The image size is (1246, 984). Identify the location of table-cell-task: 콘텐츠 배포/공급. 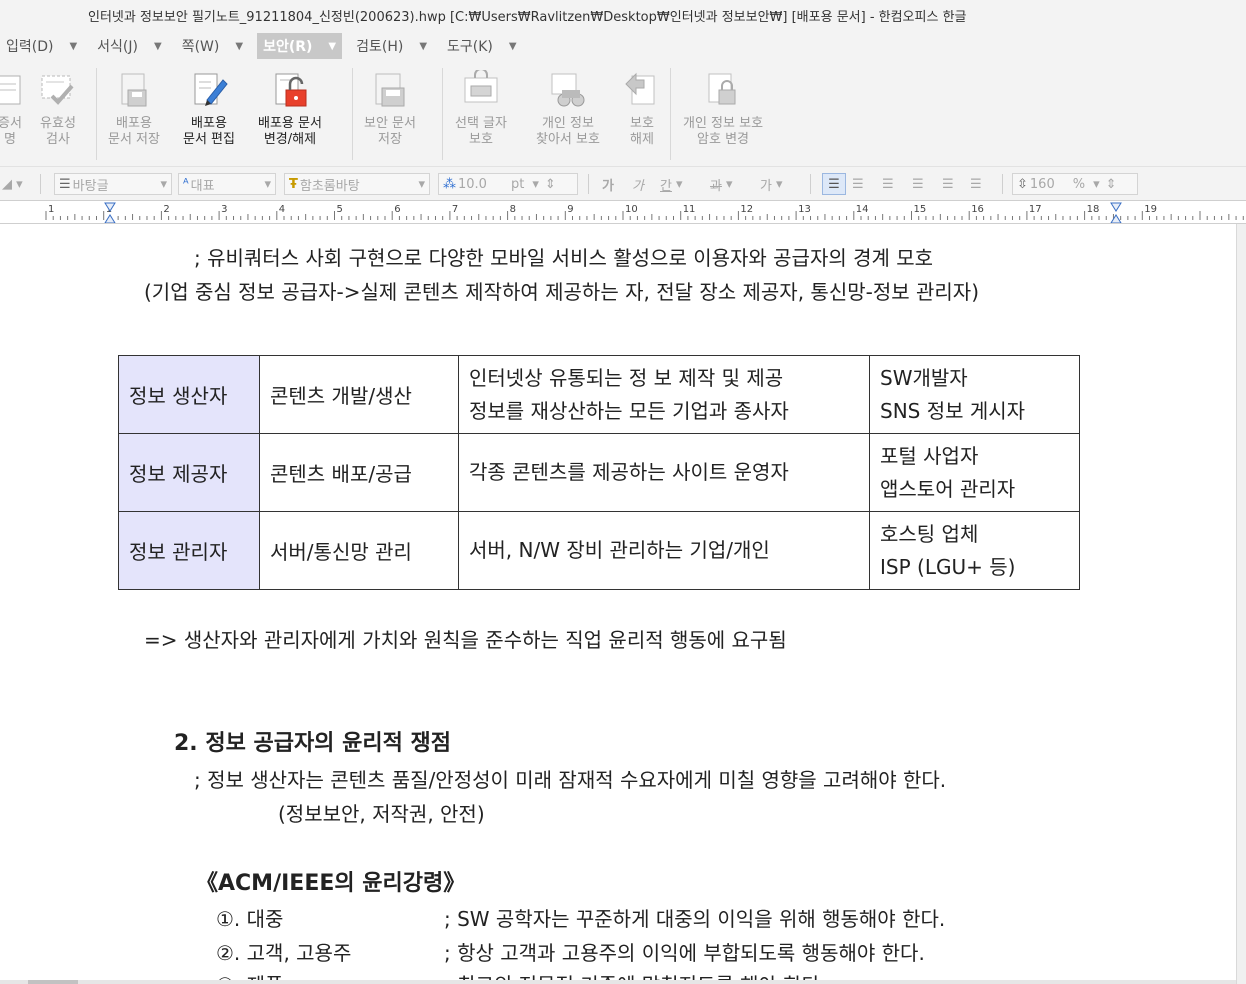
(359, 472).